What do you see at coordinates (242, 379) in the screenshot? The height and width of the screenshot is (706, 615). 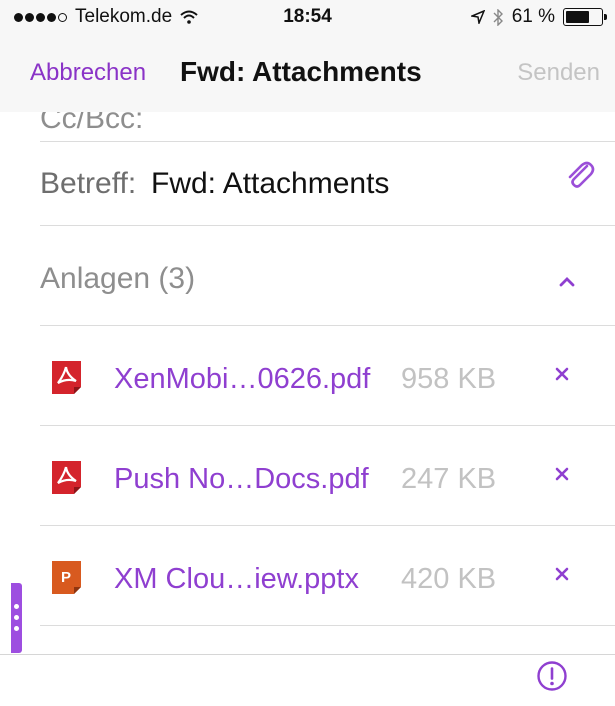 I see `attachment-name: XenMobi…0626.pdf` at bounding box center [242, 379].